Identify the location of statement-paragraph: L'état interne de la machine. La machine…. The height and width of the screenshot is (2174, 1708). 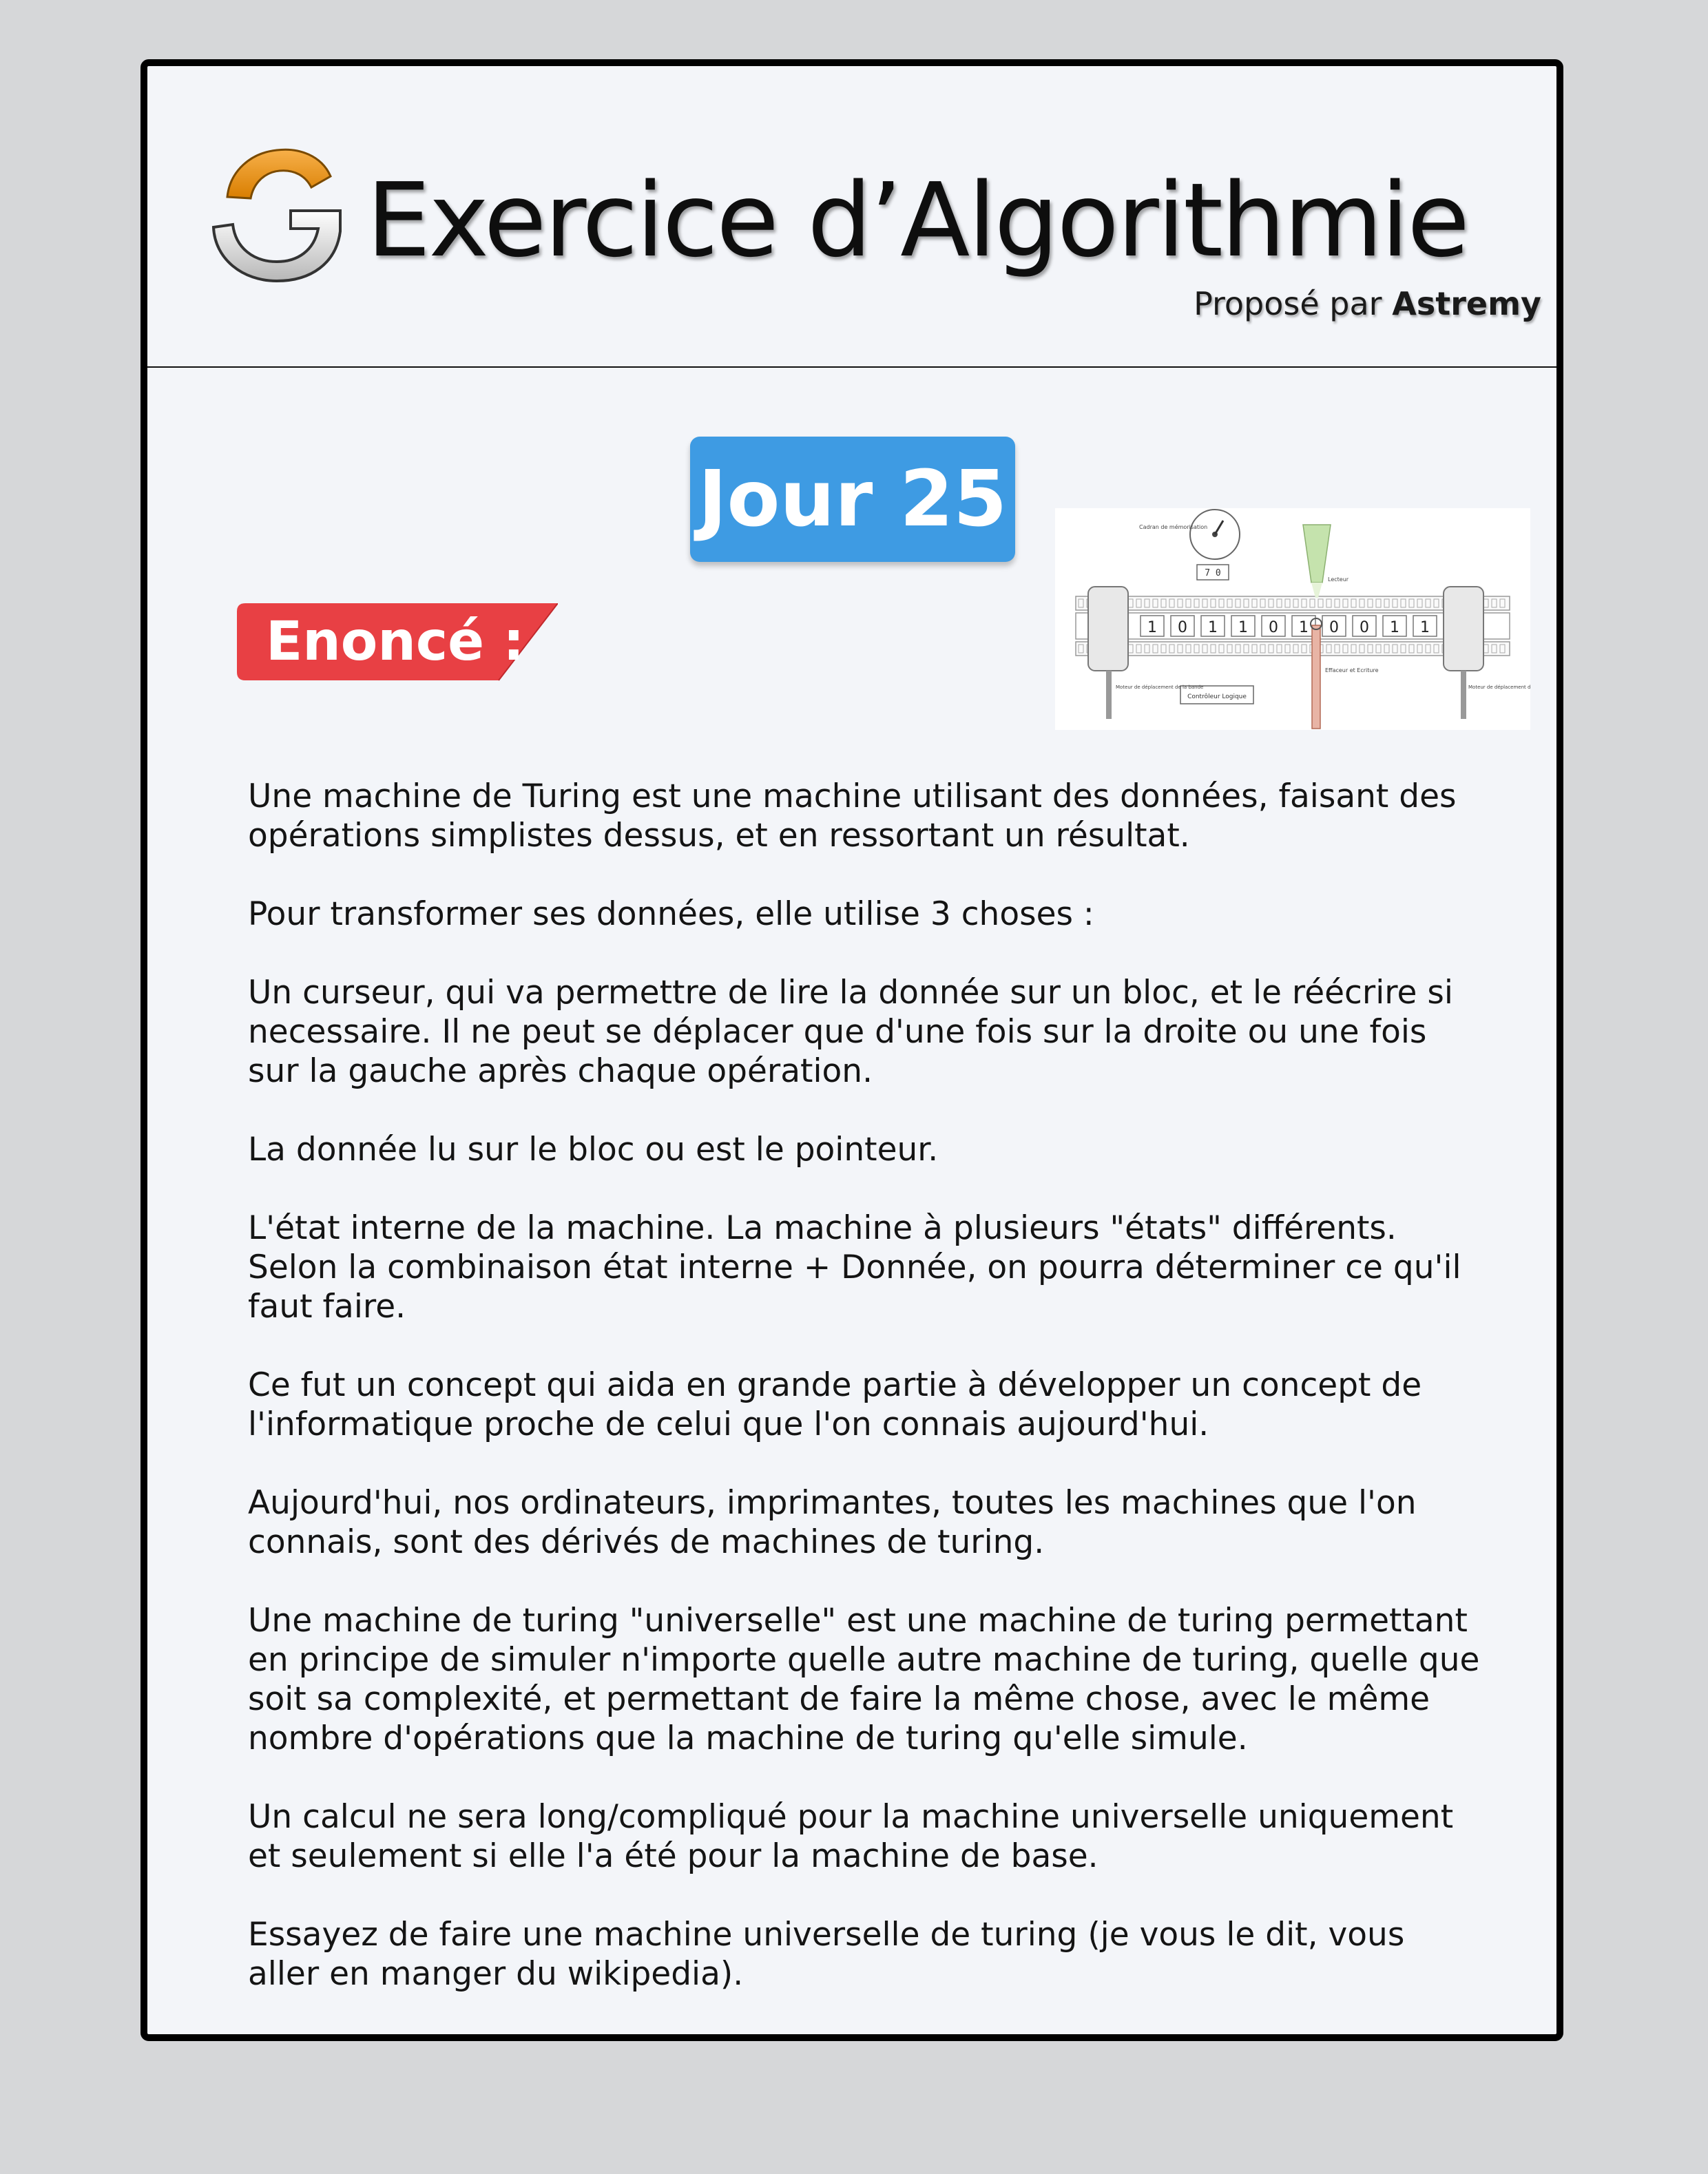
(854, 1267).